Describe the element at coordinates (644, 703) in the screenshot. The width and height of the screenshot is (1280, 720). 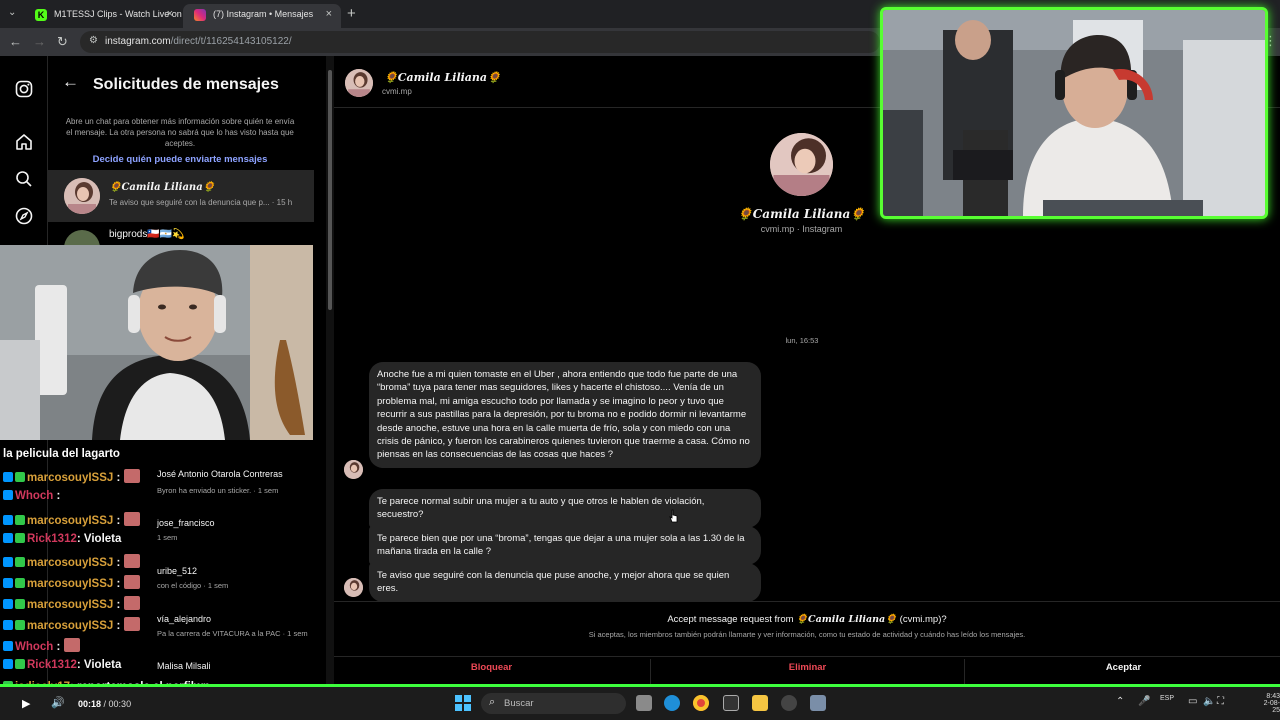
I see `task-view-icon` at that location.